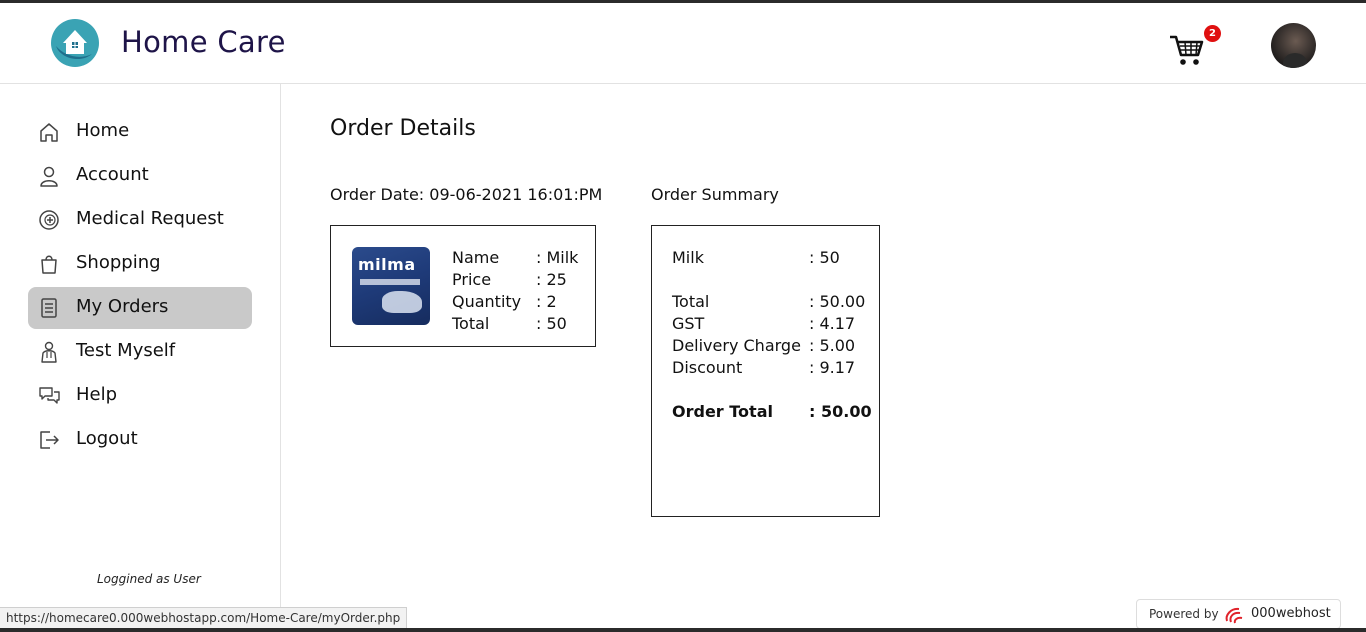  Describe the element at coordinates (736, 345) in the screenshot. I see `summary-delivery-key: Delivery Charge` at that location.